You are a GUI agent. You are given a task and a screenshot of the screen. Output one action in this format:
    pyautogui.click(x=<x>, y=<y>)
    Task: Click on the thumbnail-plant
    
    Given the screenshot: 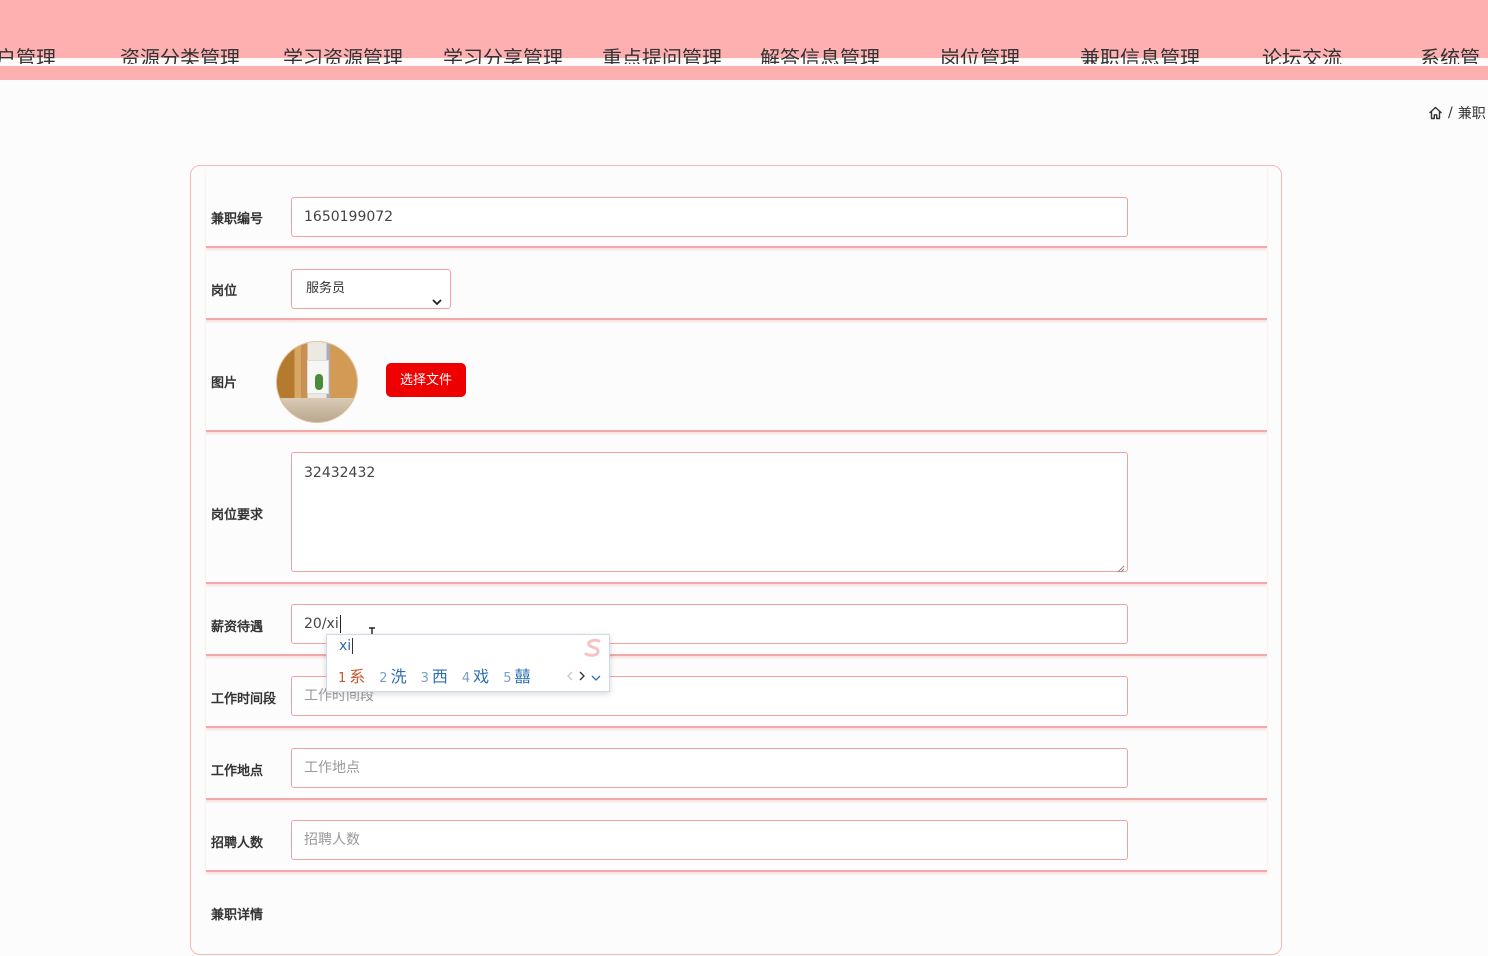 What is the action you would take?
    pyautogui.click(x=319, y=382)
    